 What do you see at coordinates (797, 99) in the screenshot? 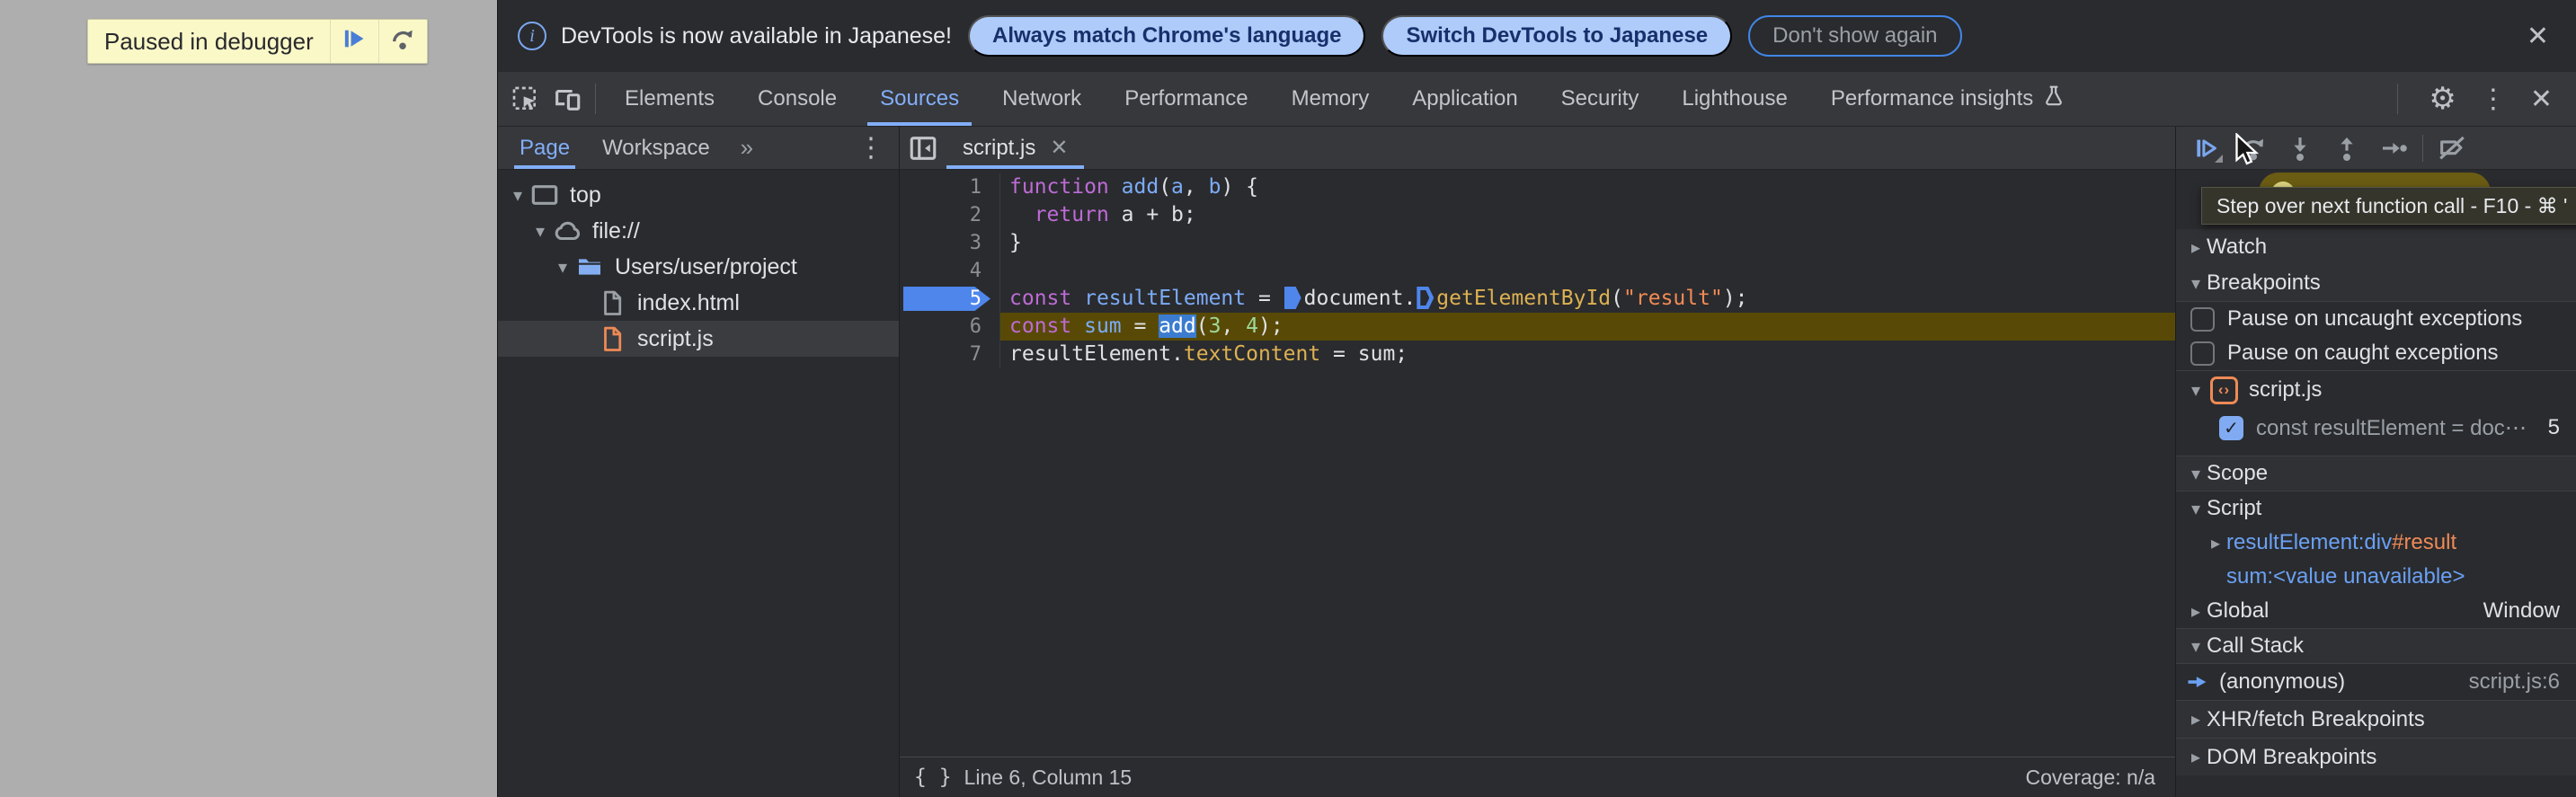
I see `tab-console: Console` at bounding box center [797, 99].